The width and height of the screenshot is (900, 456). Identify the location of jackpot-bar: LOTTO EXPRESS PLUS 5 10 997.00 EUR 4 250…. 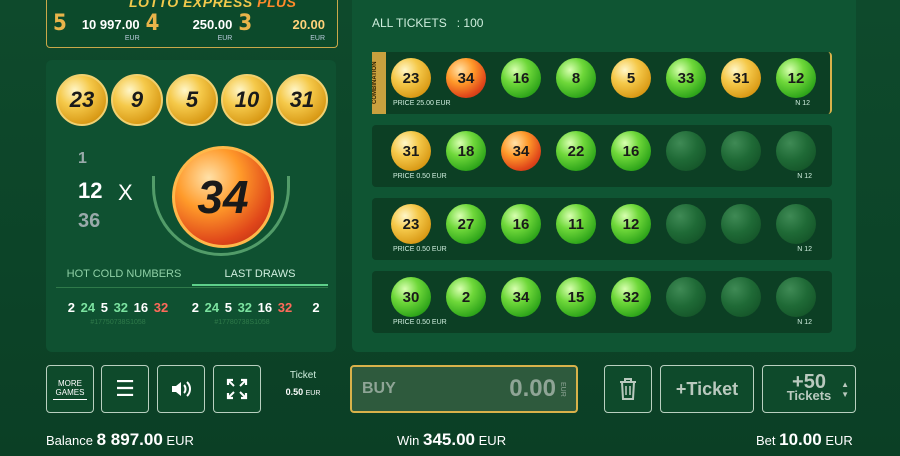
(192, 24).